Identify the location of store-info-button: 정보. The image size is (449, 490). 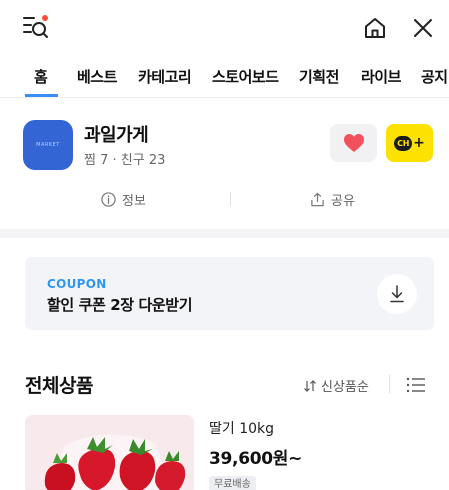
(123, 199).